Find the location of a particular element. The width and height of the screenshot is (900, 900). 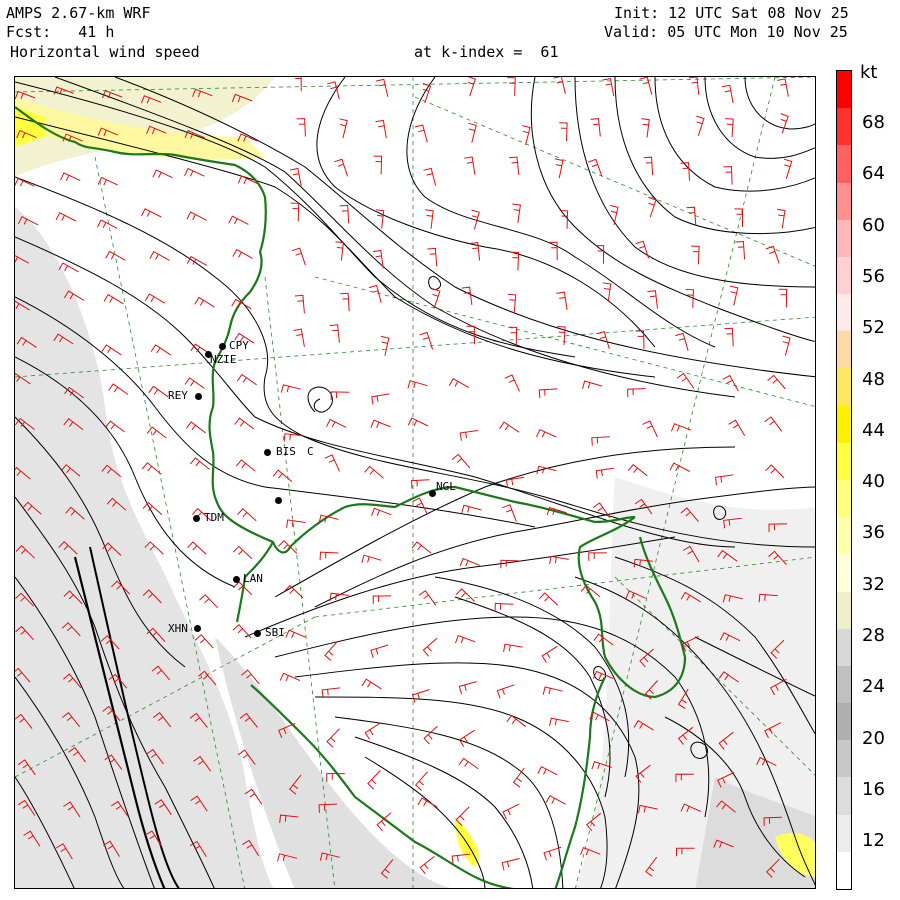

station-dot-xhn is located at coordinates (197, 628).